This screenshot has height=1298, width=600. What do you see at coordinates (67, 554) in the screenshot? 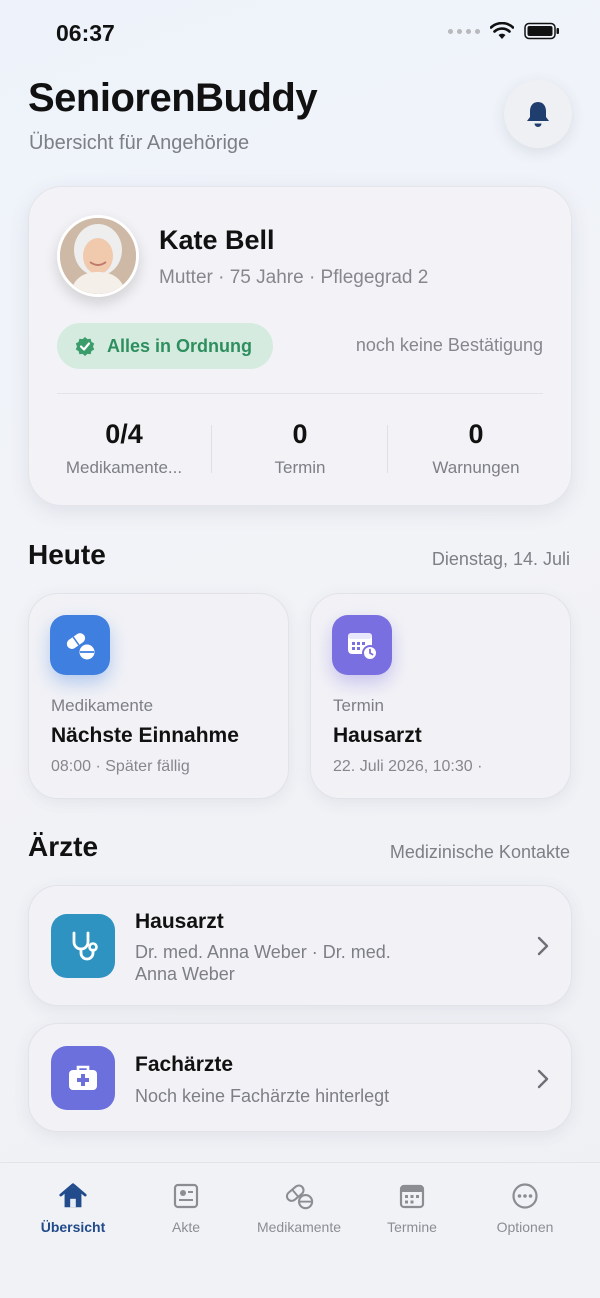
I see `section-title-today: Heute` at bounding box center [67, 554].